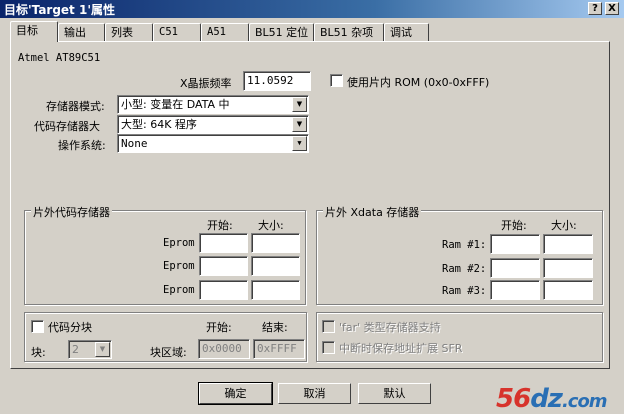 This screenshot has height=414, width=624. Describe the element at coordinates (213, 143) in the screenshot. I see `os-select: None ▼` at that location.